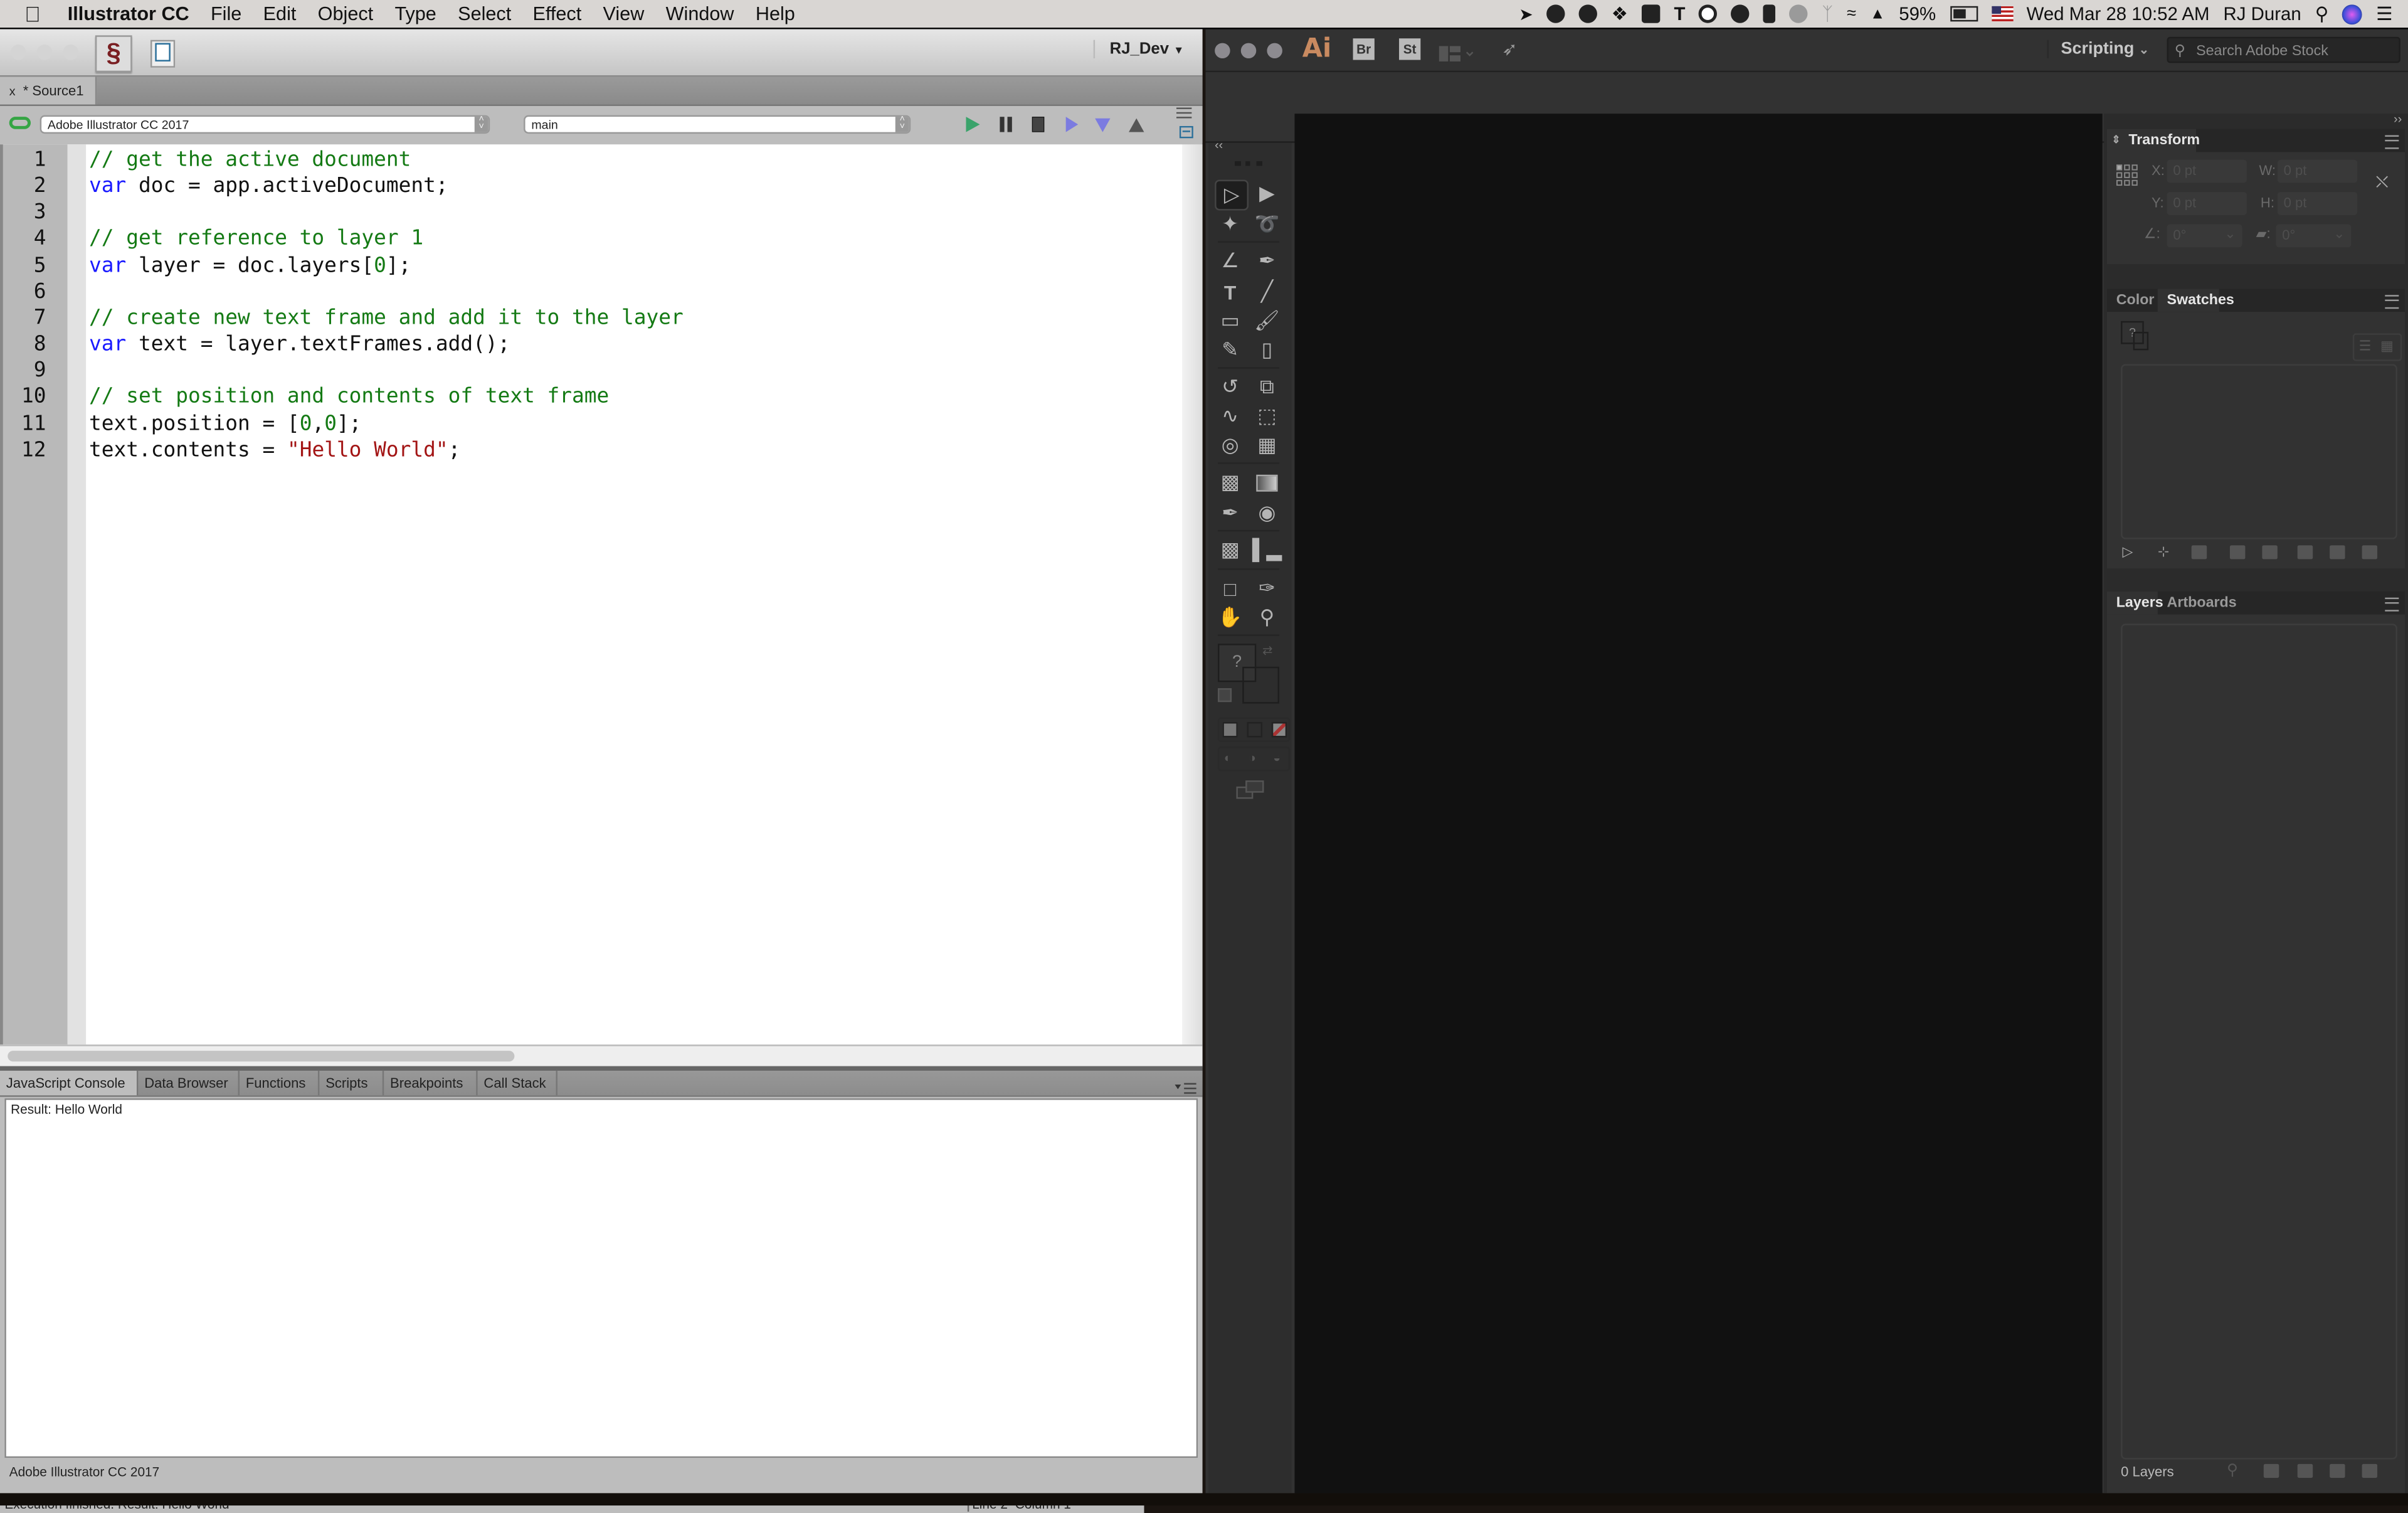 Image resolution: width=2408 pixels, height=1513 pixels. What do you see at coordinates (1230, 617) in the screenshot?
I see `hand-tool-icon: ✋` at bounding box center [1230, 617].